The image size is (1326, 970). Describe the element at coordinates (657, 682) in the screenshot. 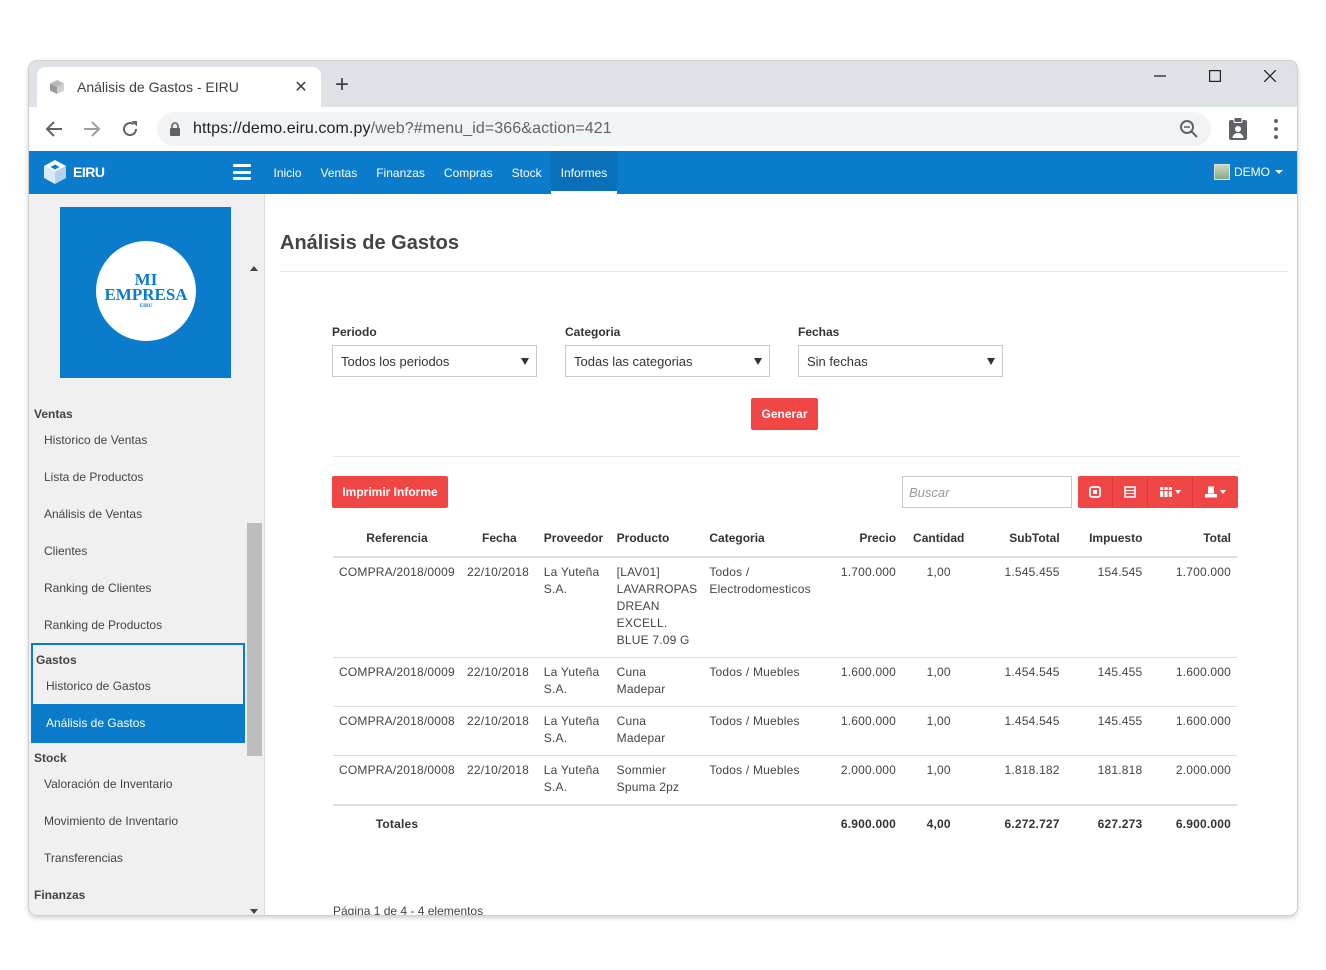

I see `cell-product: Cuna Madepar` at that location.